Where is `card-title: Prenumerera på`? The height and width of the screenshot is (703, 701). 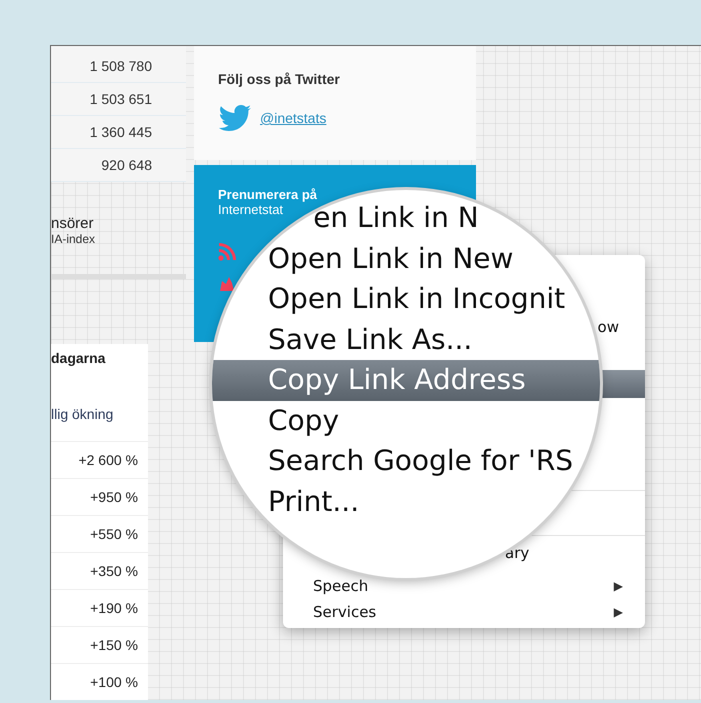 card-title: Prenumerera på is located at coordinates (267, 194).